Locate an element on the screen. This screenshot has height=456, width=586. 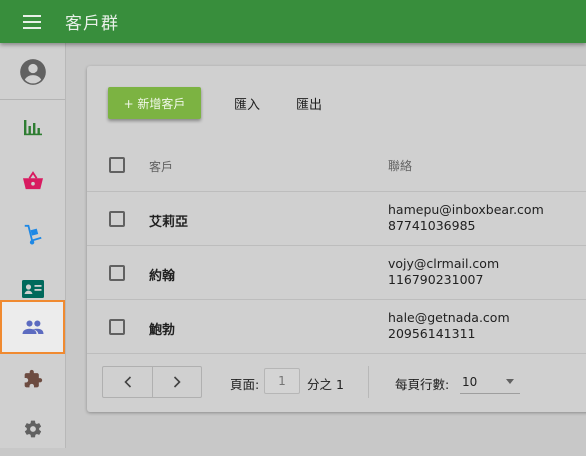
prev-page-button is located at coordinates (127, 382).